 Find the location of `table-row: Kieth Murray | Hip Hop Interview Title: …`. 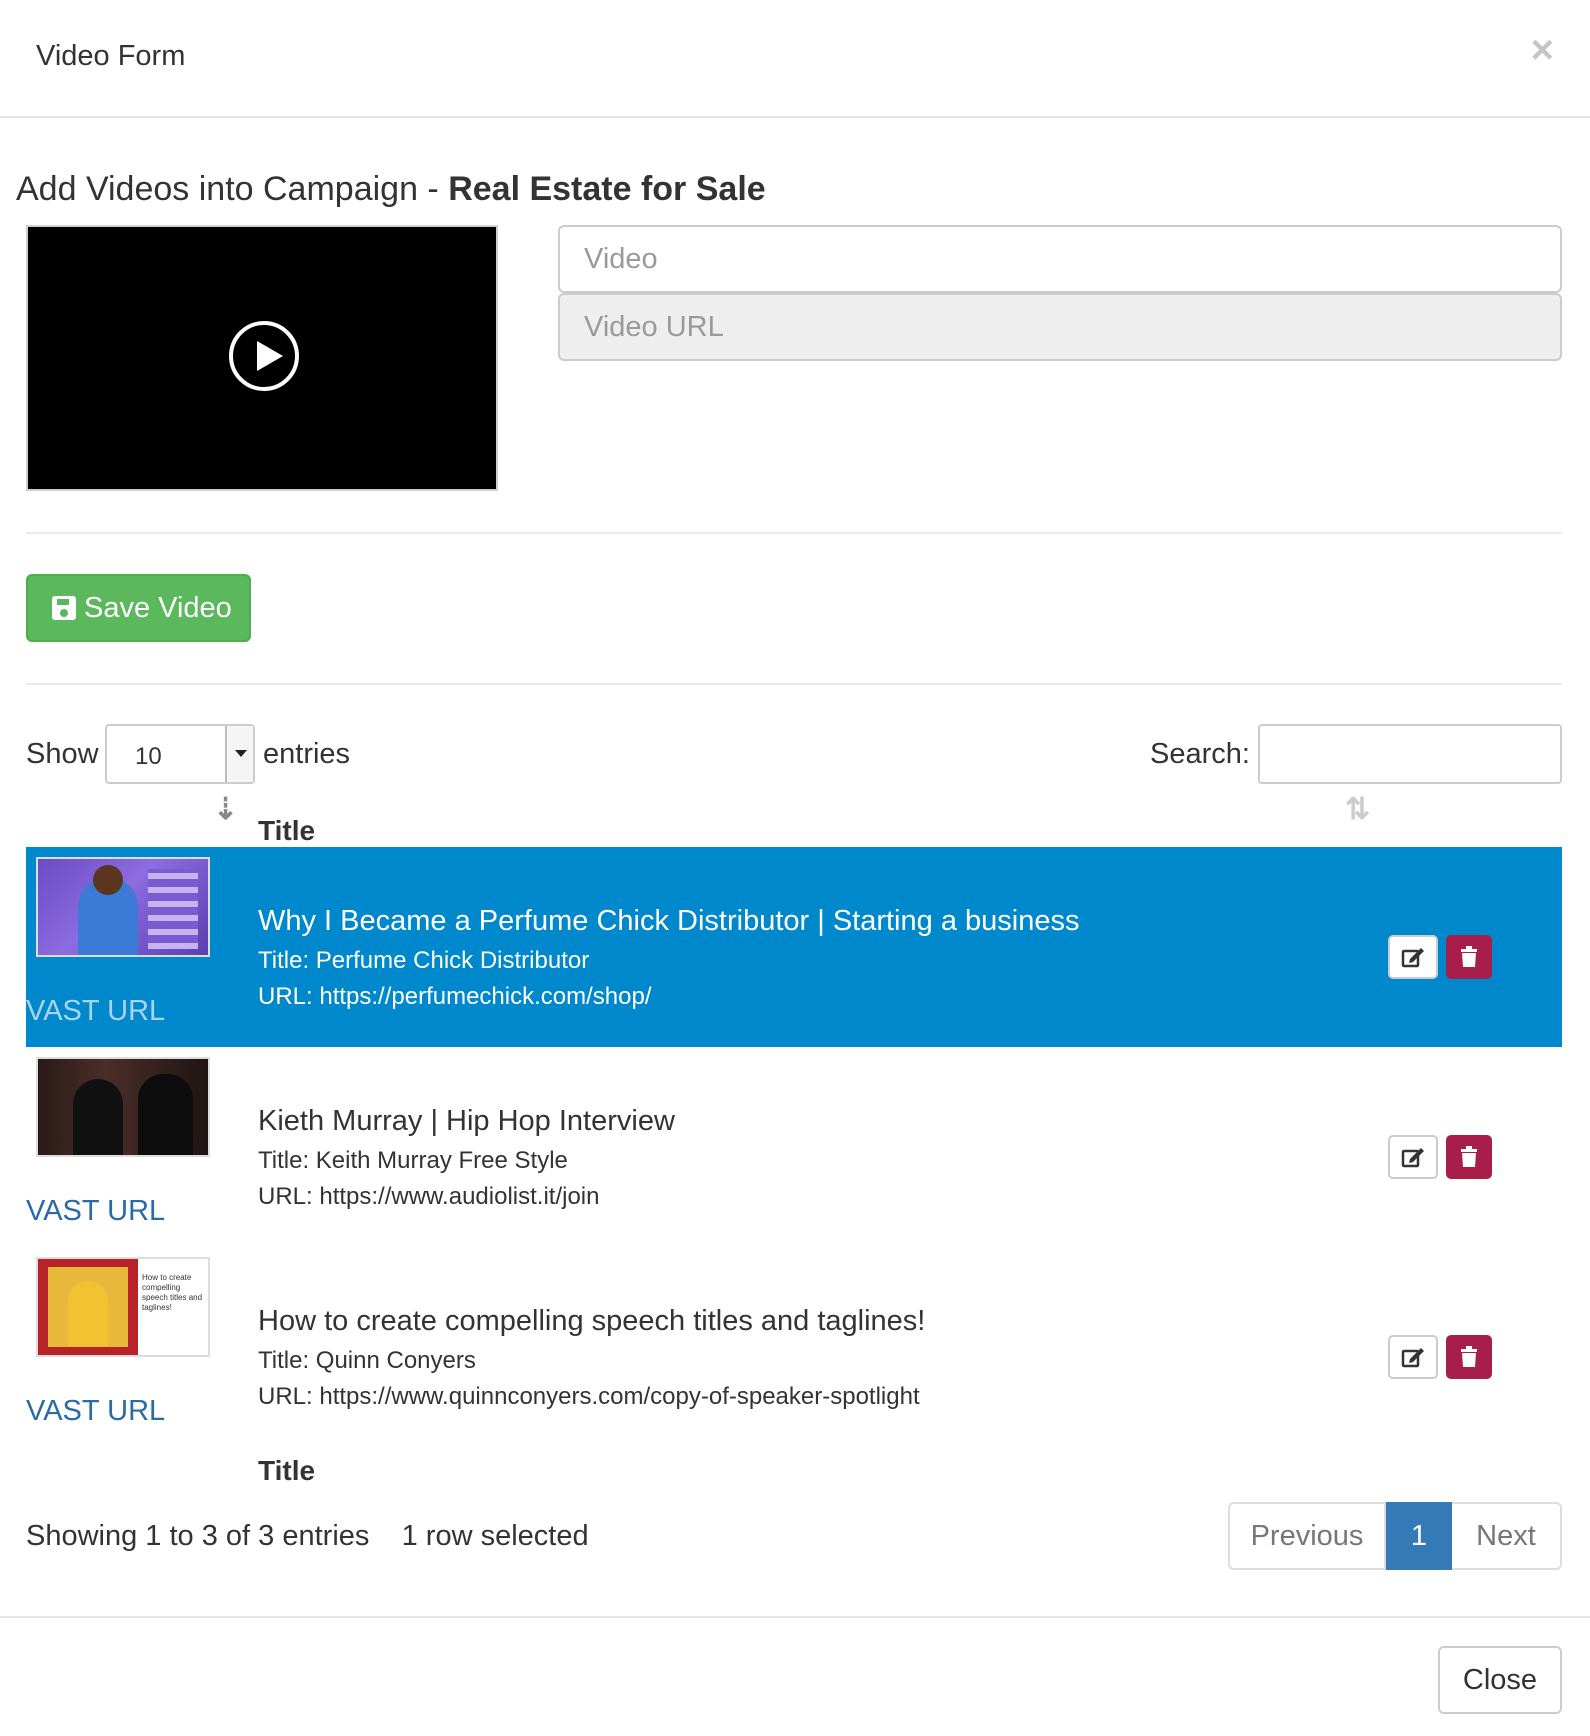

table-row: Kieth Murray | Hip Hop Interview Title: … is located at coordinates (794, 1147).